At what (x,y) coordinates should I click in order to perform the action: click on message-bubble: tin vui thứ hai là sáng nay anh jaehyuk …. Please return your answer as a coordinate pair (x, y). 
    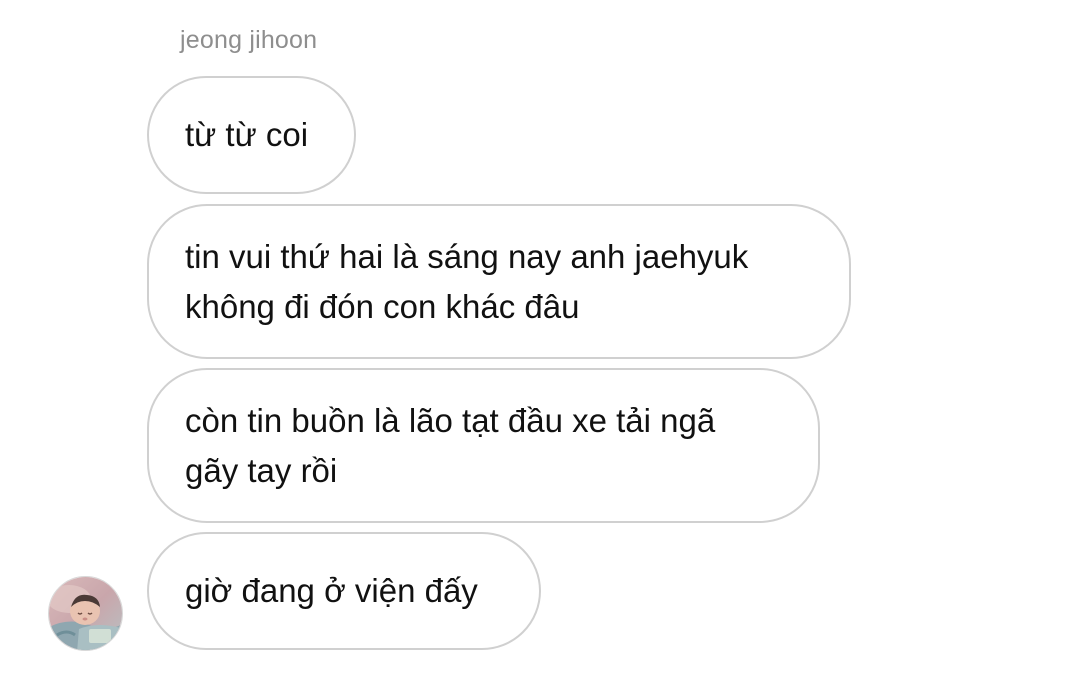
    Looking at the image, I should click on (499, 281).